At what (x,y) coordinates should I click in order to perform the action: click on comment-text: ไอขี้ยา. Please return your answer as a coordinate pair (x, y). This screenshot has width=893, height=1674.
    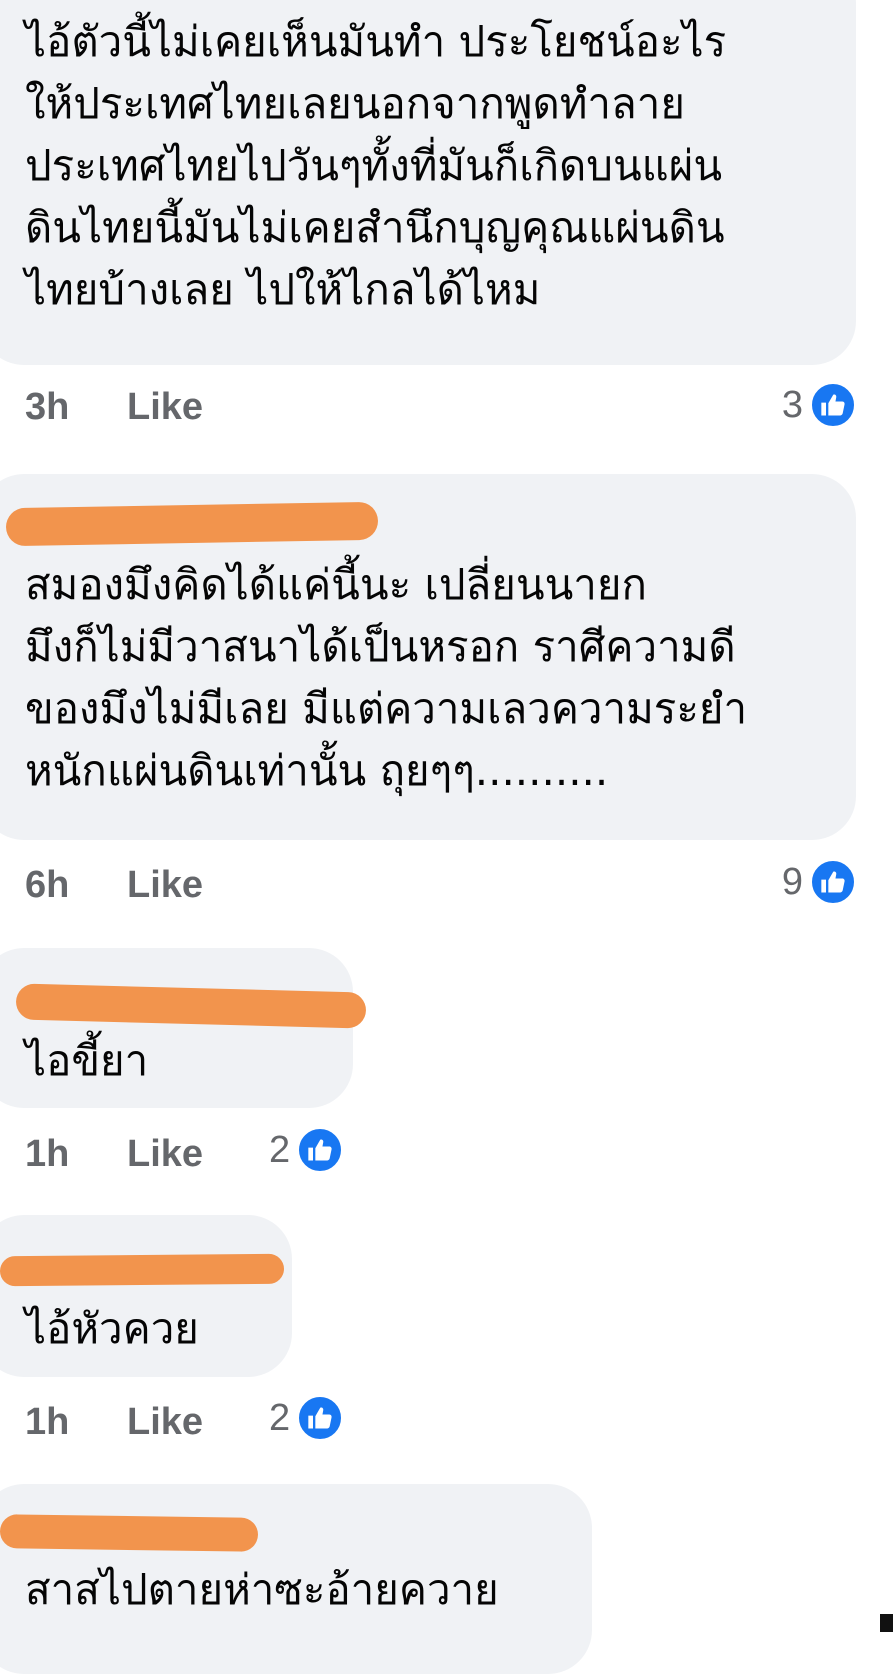
    Looking at the image, I should click on (87, 1060).